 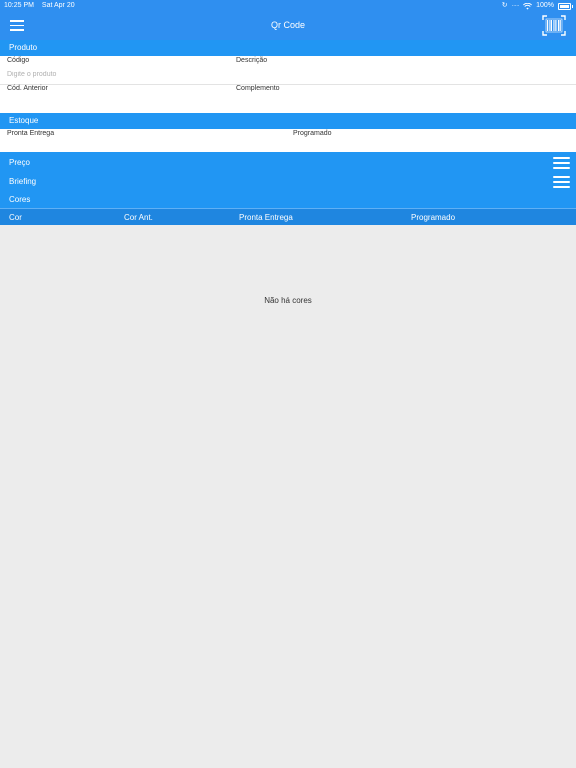 What do you see at coordinates (312, 133) in the screenshot?
I see `programado-label: Programado` at bounding box center [312, 133].